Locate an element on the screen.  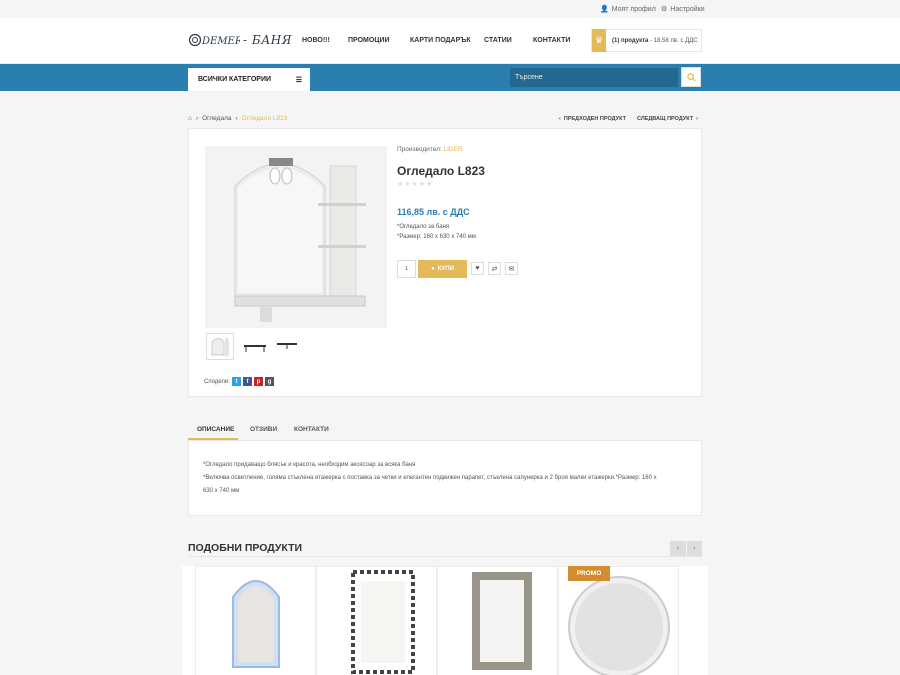
all-categories-label: ВСИЧКИ КАТЕГОРИИ is located at coordinates (235, 79).